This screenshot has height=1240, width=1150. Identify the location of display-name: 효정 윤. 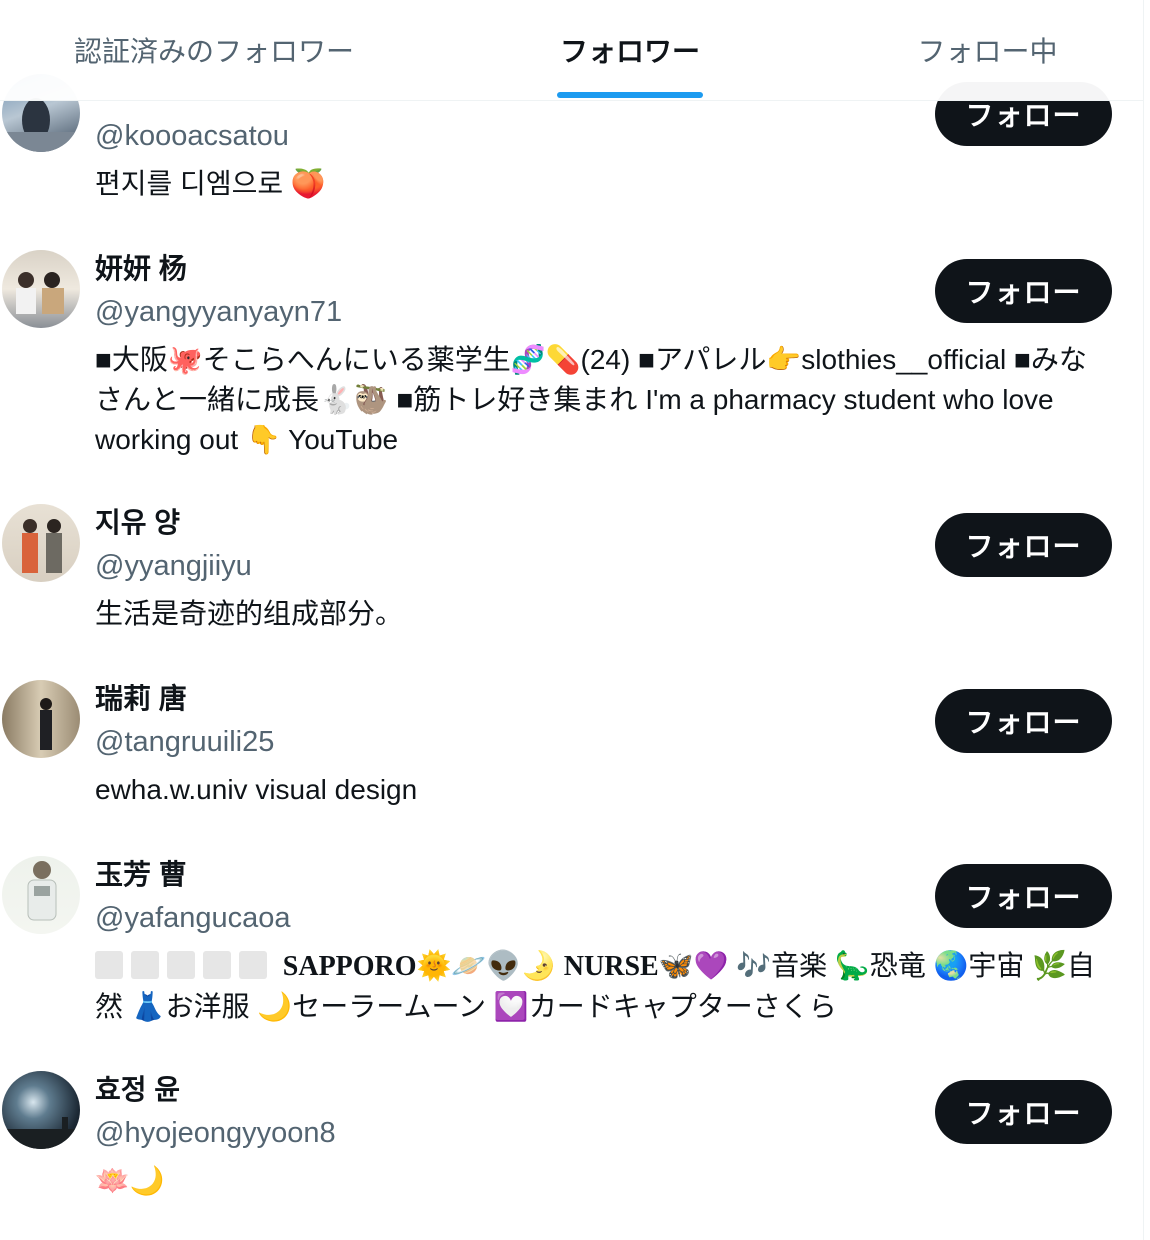
(138, 1089).